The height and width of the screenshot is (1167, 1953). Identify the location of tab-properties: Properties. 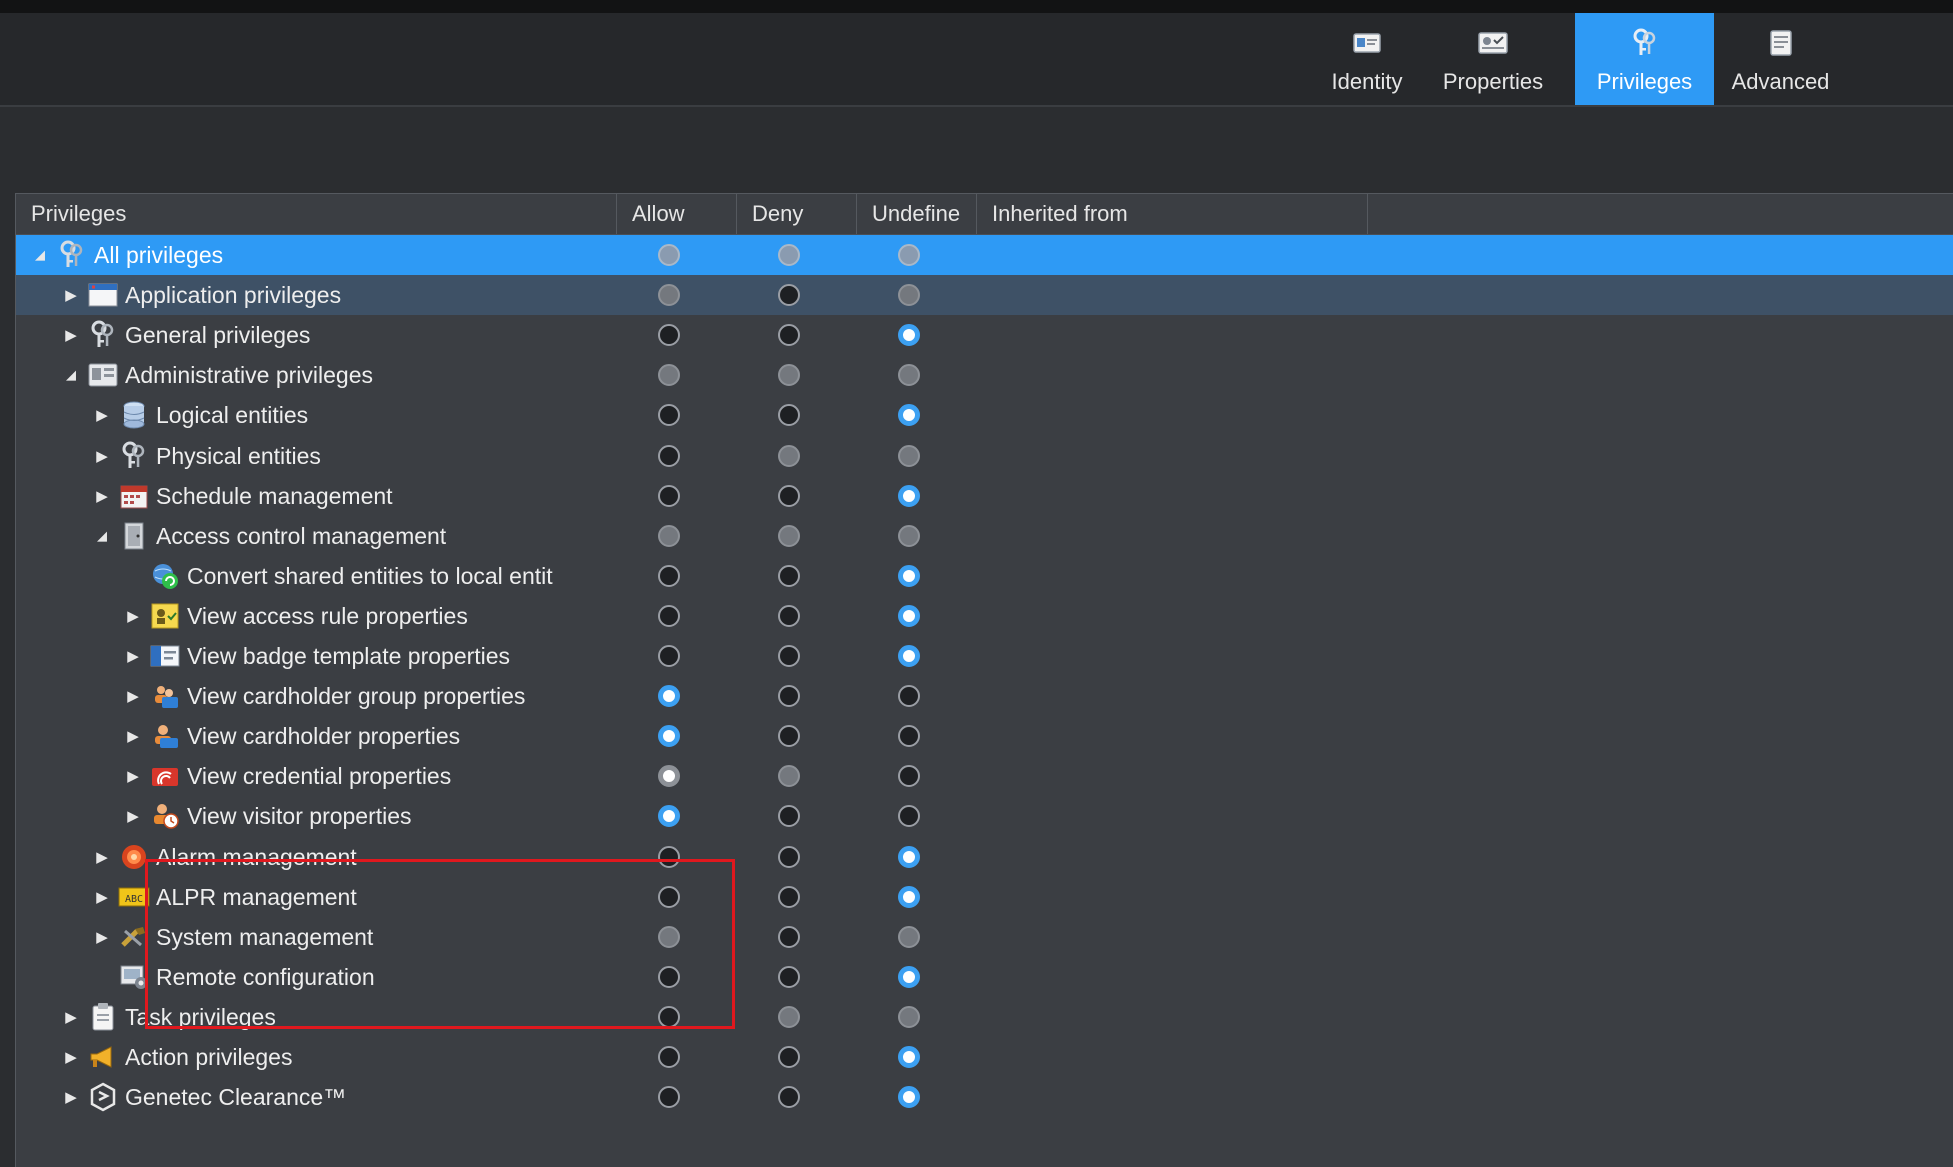
(1493, 59).